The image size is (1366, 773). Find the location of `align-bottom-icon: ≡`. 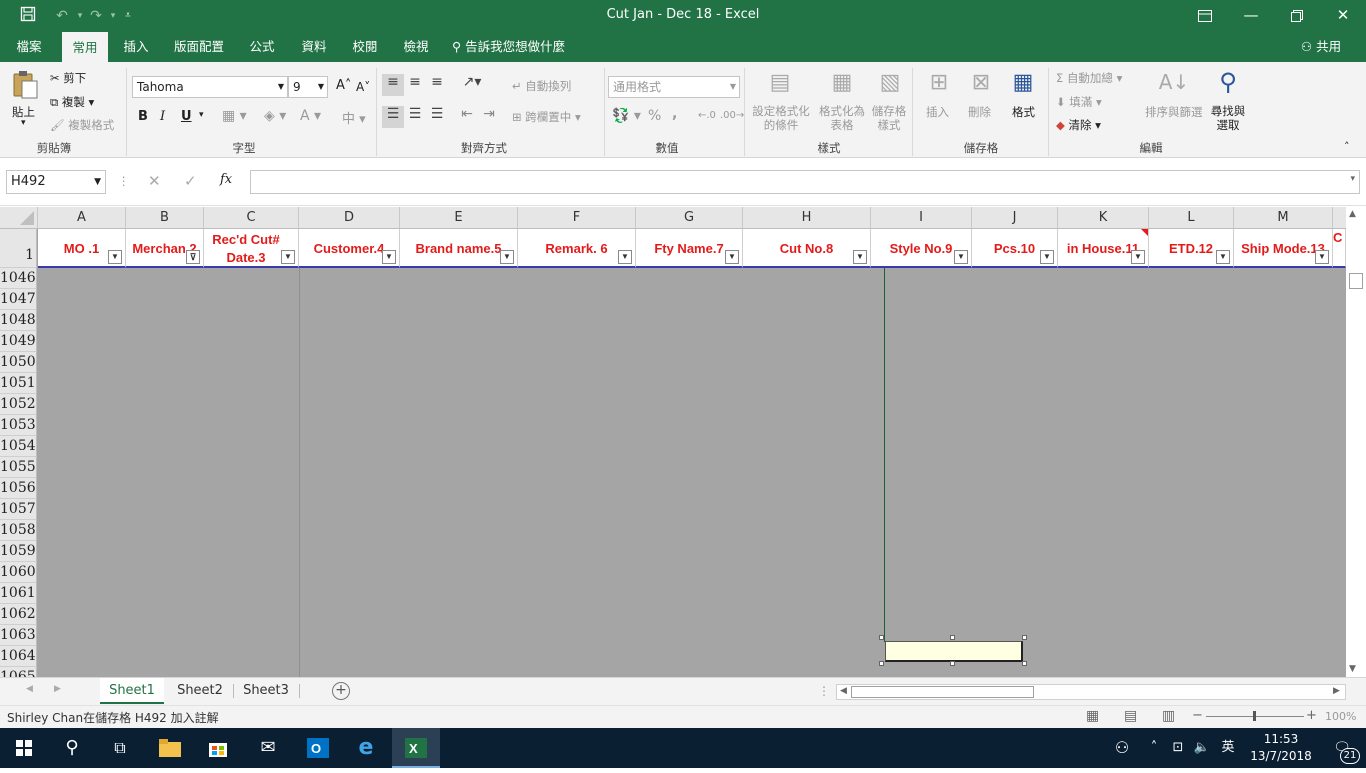

align-bottom-icon: ≡ is located at coordinates (437, 85).